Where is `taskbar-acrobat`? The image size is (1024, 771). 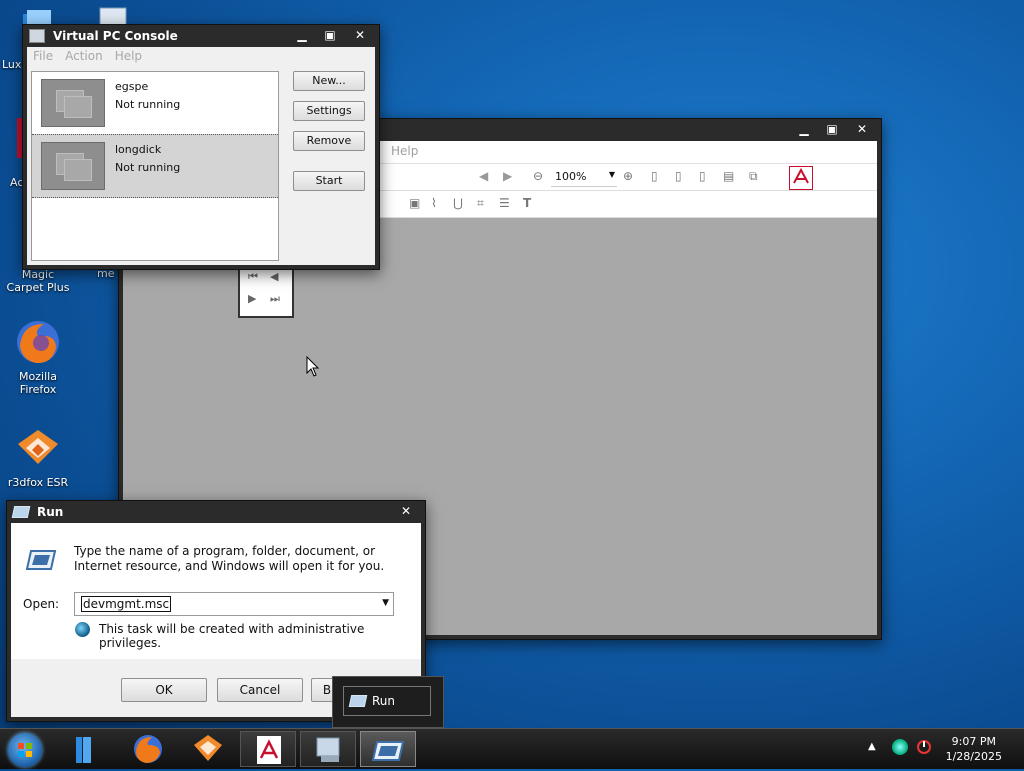
taskbar-acrobat is located at coordinates (268, 749).